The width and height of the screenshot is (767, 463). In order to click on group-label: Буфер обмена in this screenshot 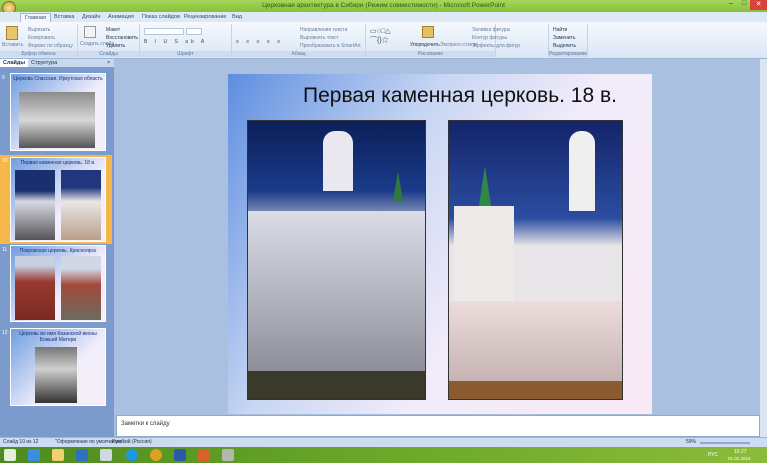, I will do `click(38, 54)`.